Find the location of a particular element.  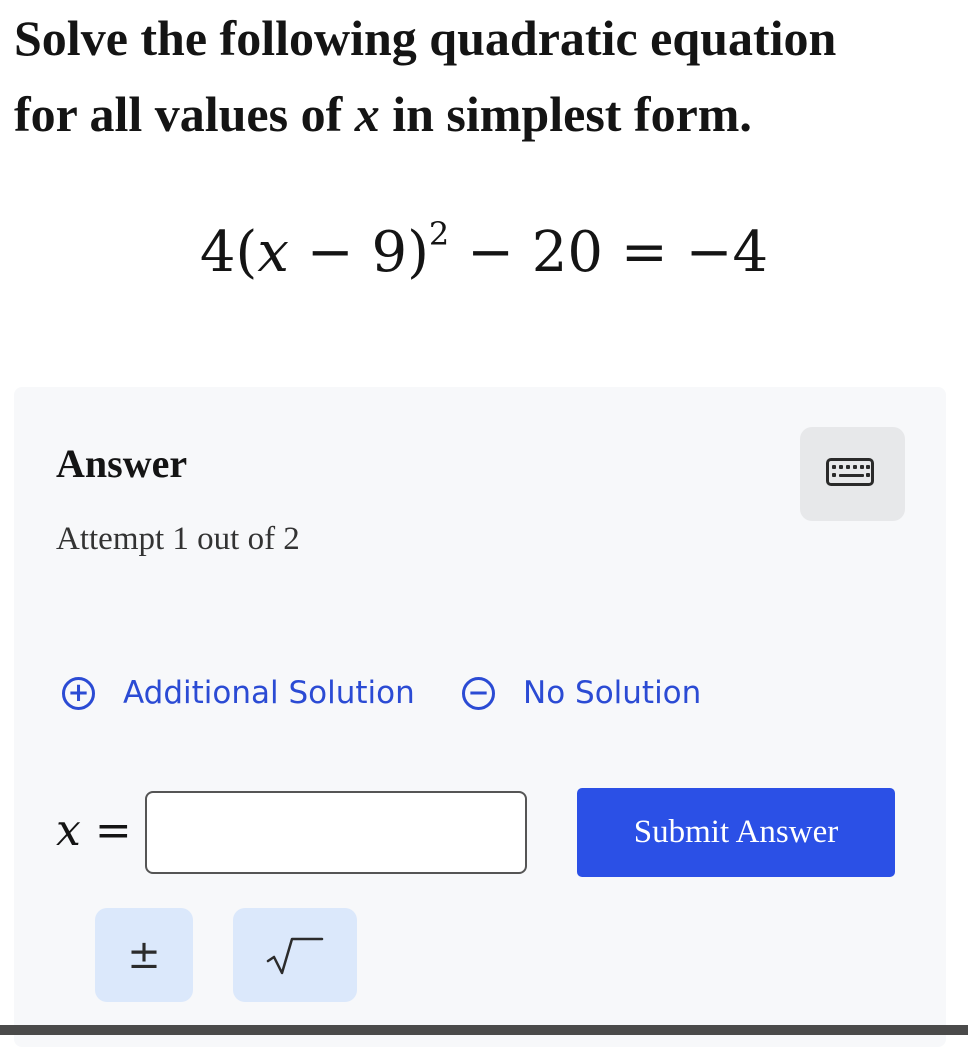

minus-circle-icon: − is located at coordinates (478, 693).